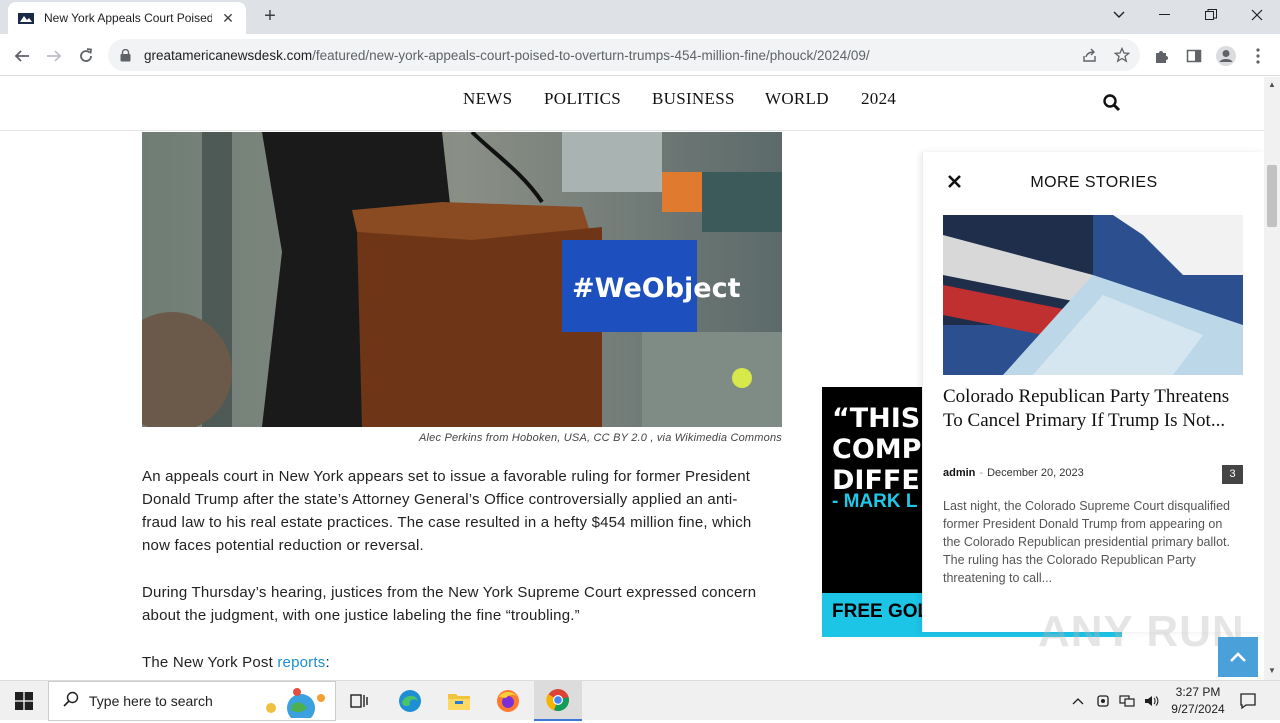 Image resolution: width=1280 pixels, height=723 pixels. Describe the element at coordinates (228, 18) in the screenshot. I see `tab-close-icon: ✕` at that location.